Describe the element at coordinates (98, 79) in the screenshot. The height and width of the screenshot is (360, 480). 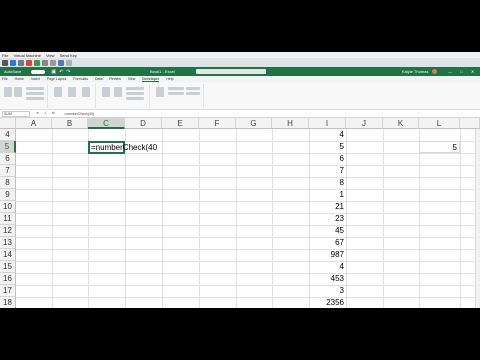
I see `tab-data: Data` at that location.